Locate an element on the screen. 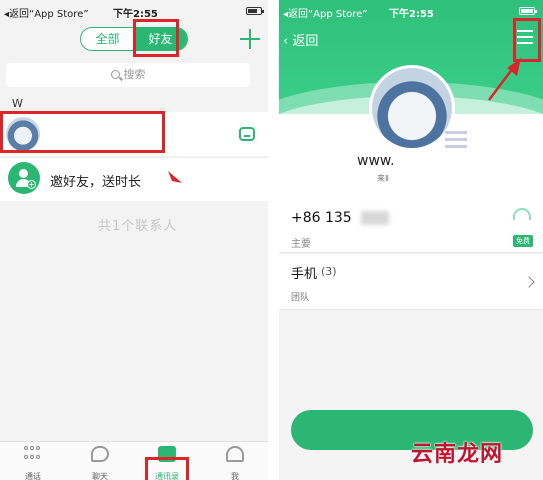  tab-chat-label: 聊天 is located at coordinates (100, 476).